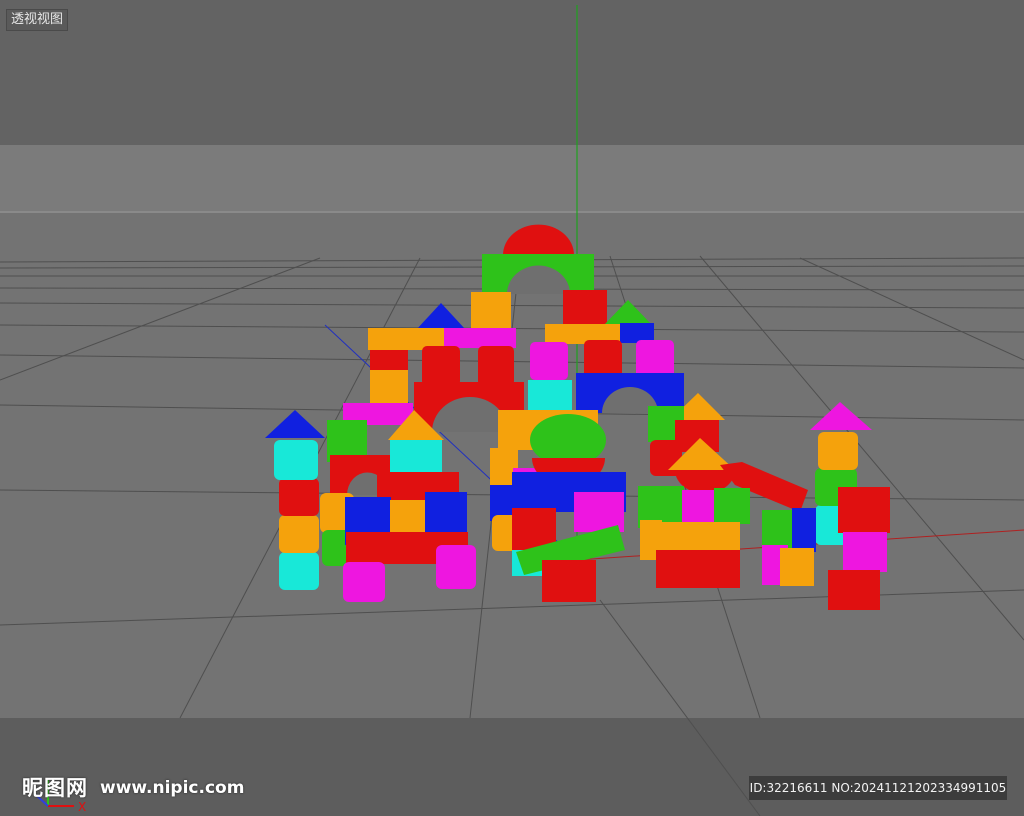  I want to click on watermark-id-badge: ID:32216611 NO:20241121202334991105, so click(878, 788).